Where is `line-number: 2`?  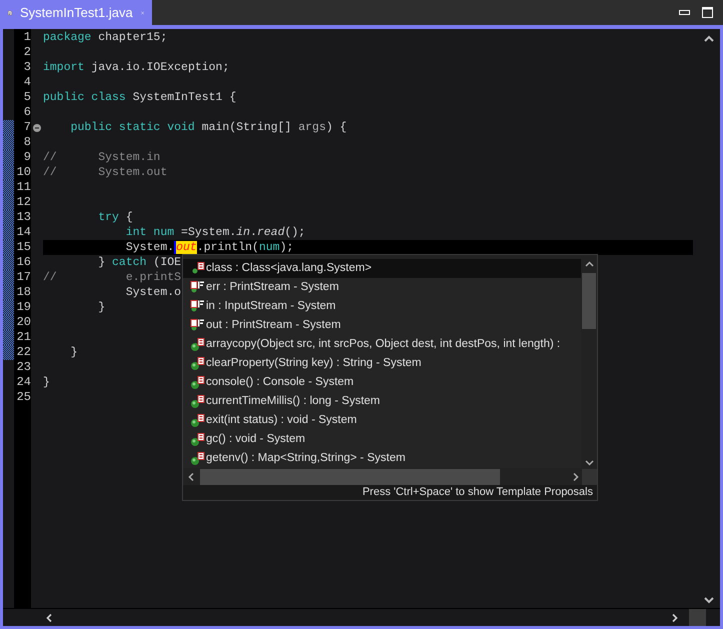
line-number: 2 is located at coordinates (27, 52).